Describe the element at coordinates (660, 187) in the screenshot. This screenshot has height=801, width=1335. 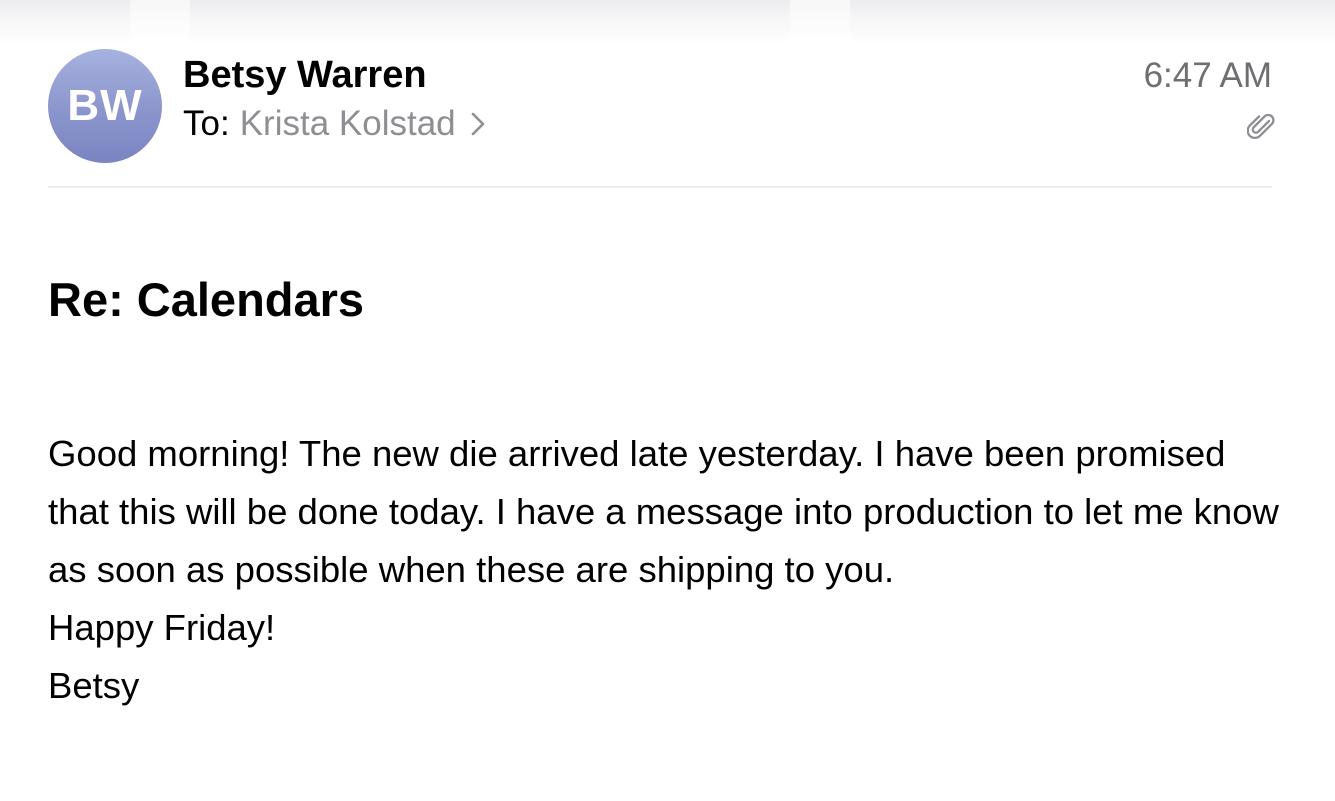
I see `header-divider` at that location.